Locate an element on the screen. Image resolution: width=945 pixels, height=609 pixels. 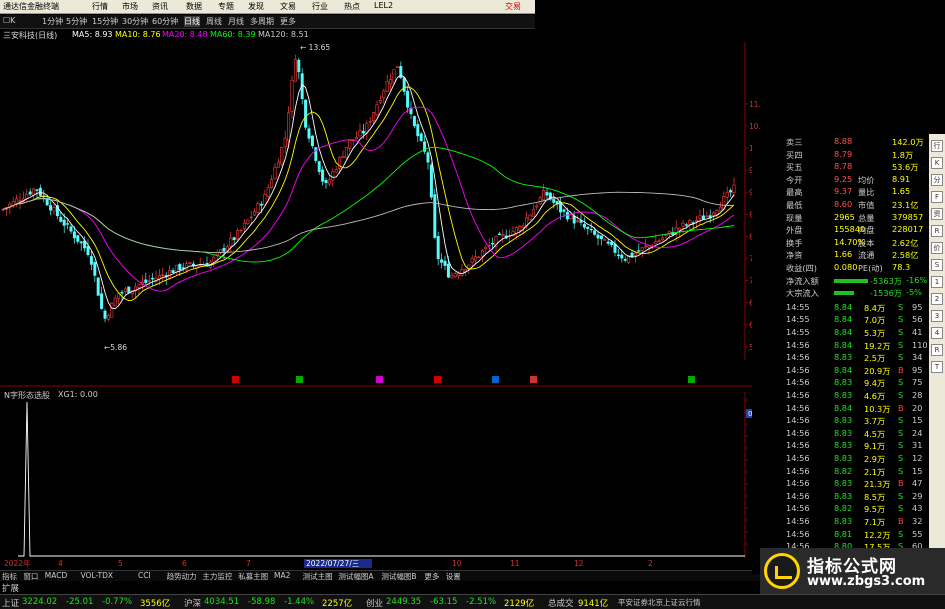
tick-time: 14:56 is located at coordinates (798, 508).